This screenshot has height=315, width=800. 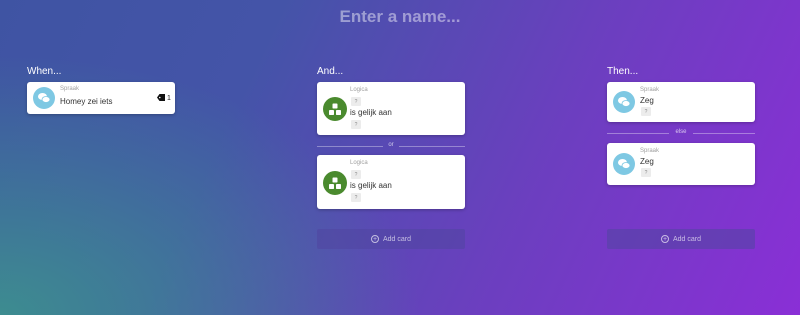 I want to click on when-card: Spraak Homey zei iets 1, so click(x=101, y=98).